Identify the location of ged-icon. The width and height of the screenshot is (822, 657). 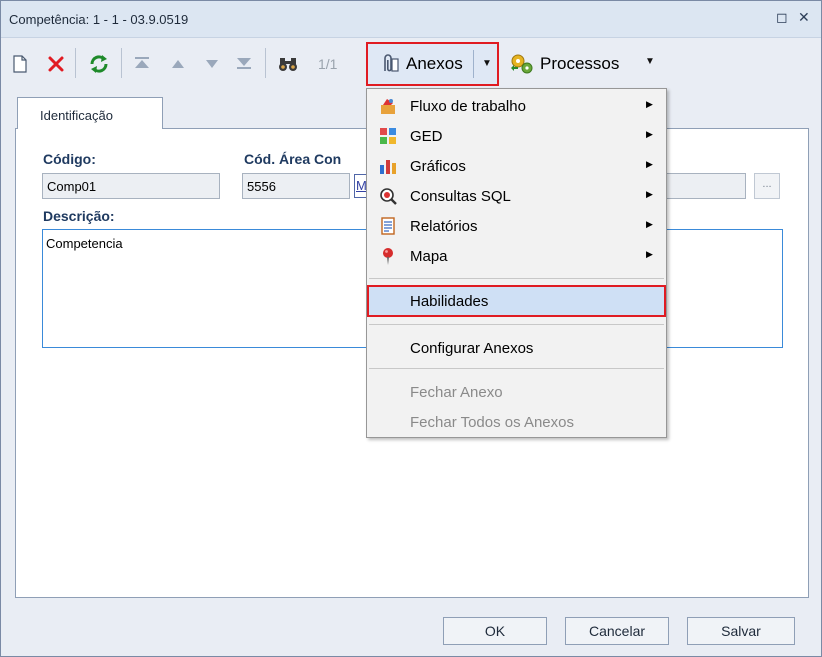
(388, 136).